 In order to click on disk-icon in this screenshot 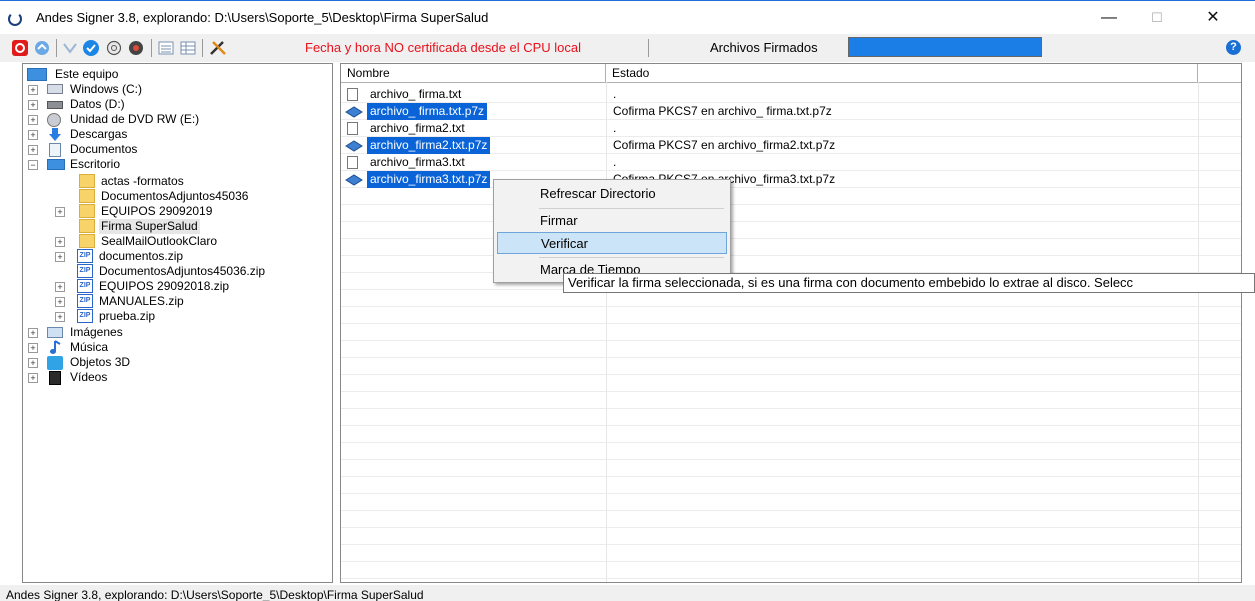, I will do `click(136, 48)`.